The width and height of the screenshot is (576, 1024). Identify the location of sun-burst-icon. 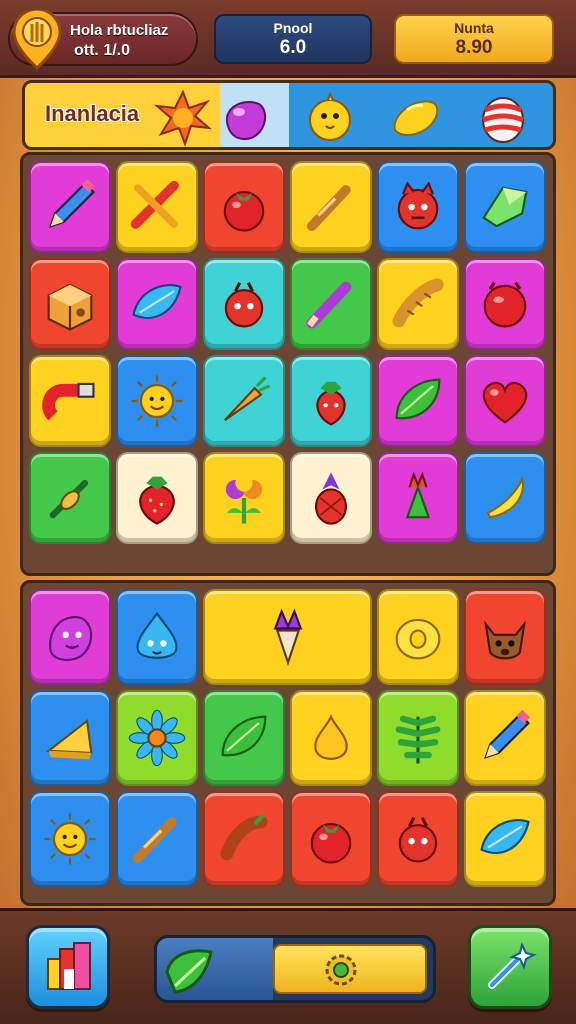
(183, 118).